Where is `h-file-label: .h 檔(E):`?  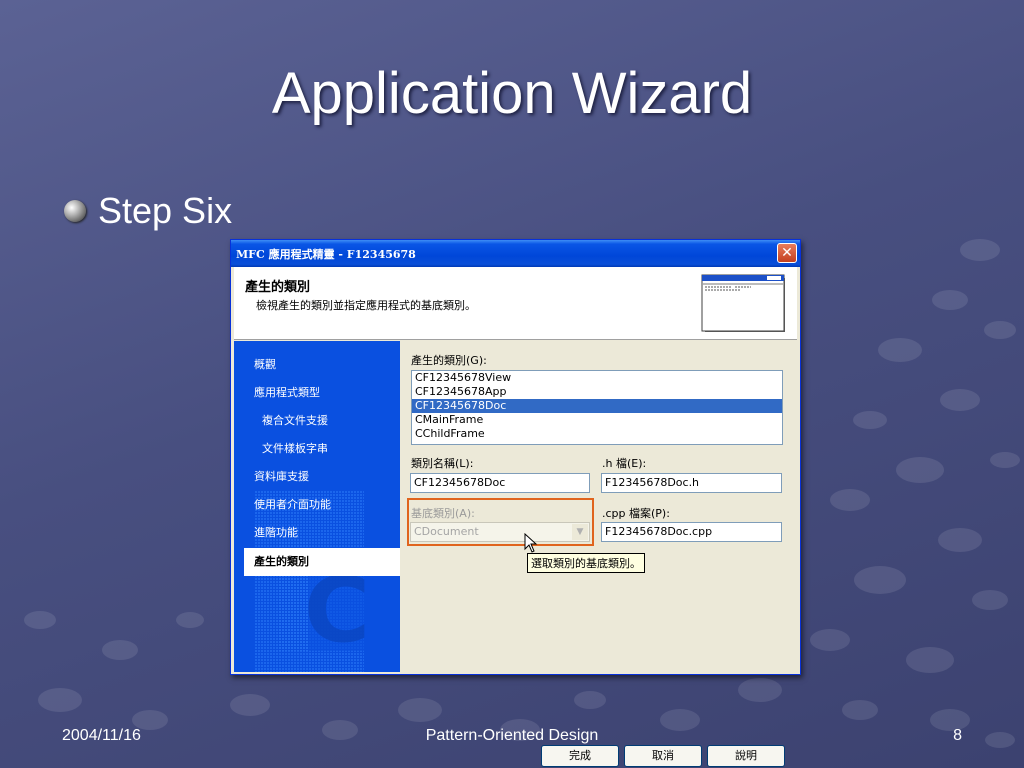
h-file-label: .h 檔(E): is located at coordinates (624, 463).